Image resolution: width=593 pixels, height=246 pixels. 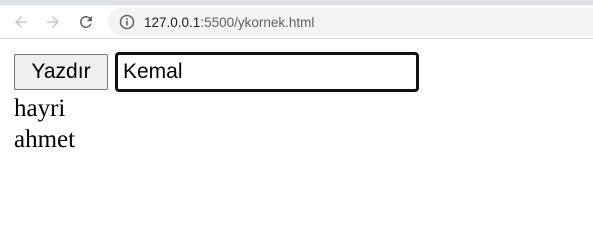 I want to click on name-input, so click(x=267, y=72).